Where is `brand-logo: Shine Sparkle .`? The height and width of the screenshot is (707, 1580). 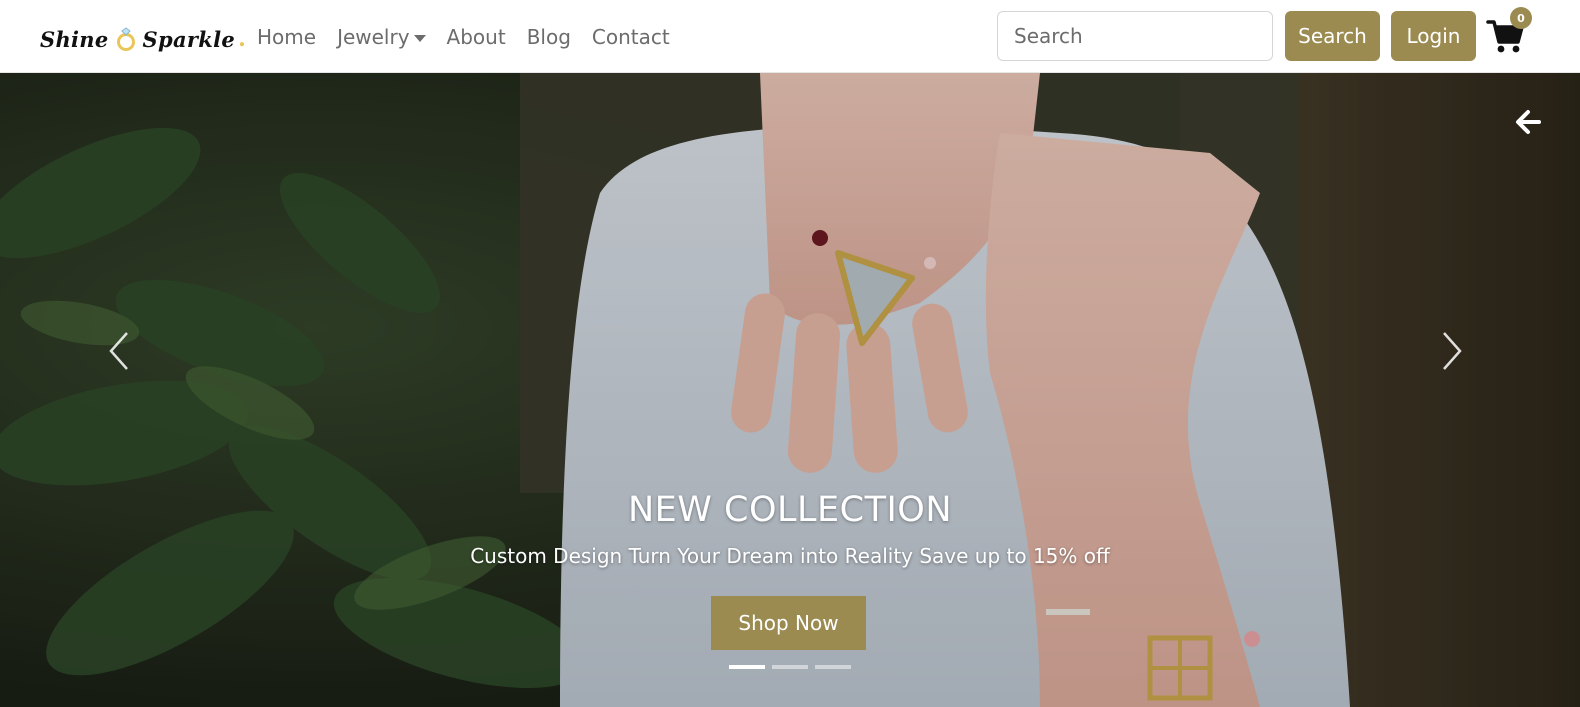
brand-logo: Shine Sparkle . is located at coordinates (143, 39).